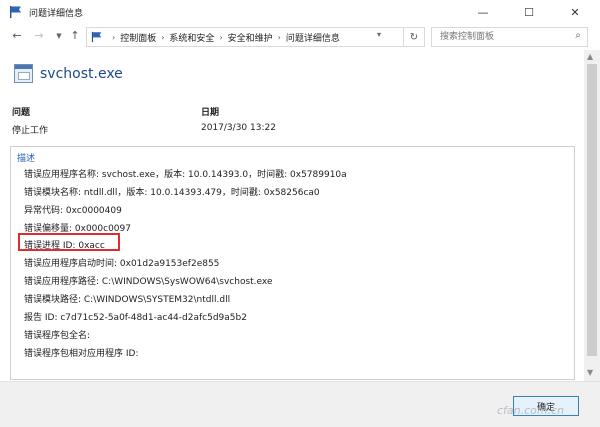  What do you see at coordinates (502, 37) in the screenshot?
I see `search-input` at bounding box center [502, 37].